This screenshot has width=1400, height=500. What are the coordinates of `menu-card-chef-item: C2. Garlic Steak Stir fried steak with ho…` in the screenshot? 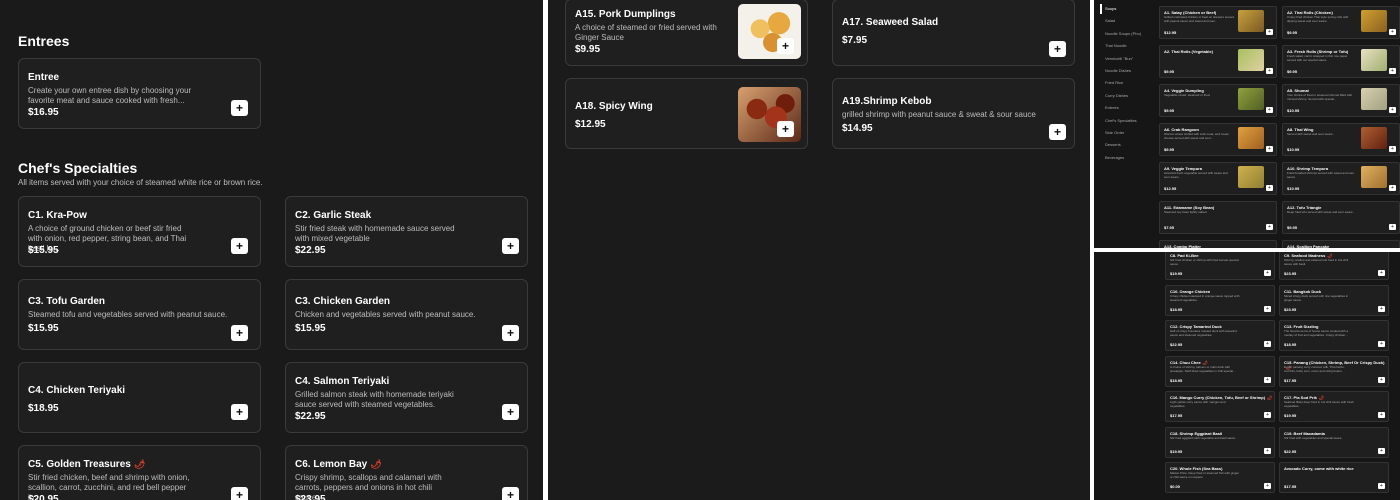 It's located at (406, 231).